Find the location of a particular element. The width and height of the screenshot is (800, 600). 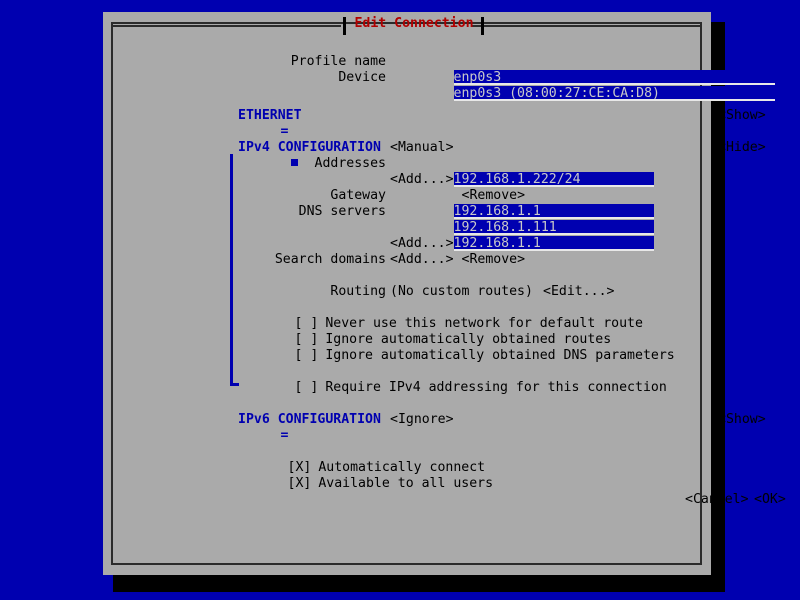

addresses-label: Addresses is located at coordinates (350, 163).